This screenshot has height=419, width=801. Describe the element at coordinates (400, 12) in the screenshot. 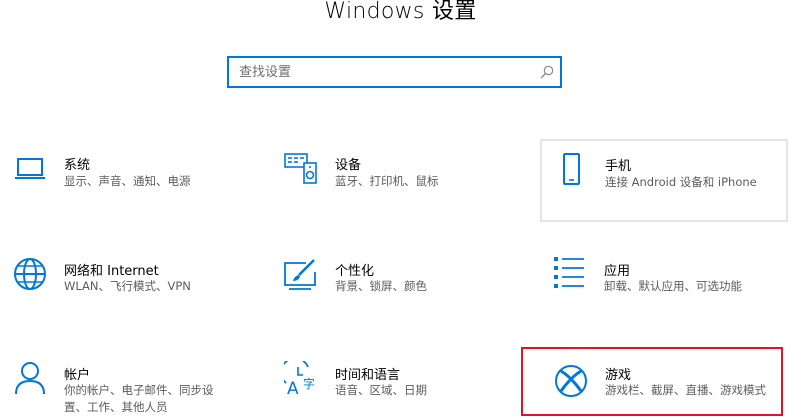

I see `page-title: Windows 设置` at that location.